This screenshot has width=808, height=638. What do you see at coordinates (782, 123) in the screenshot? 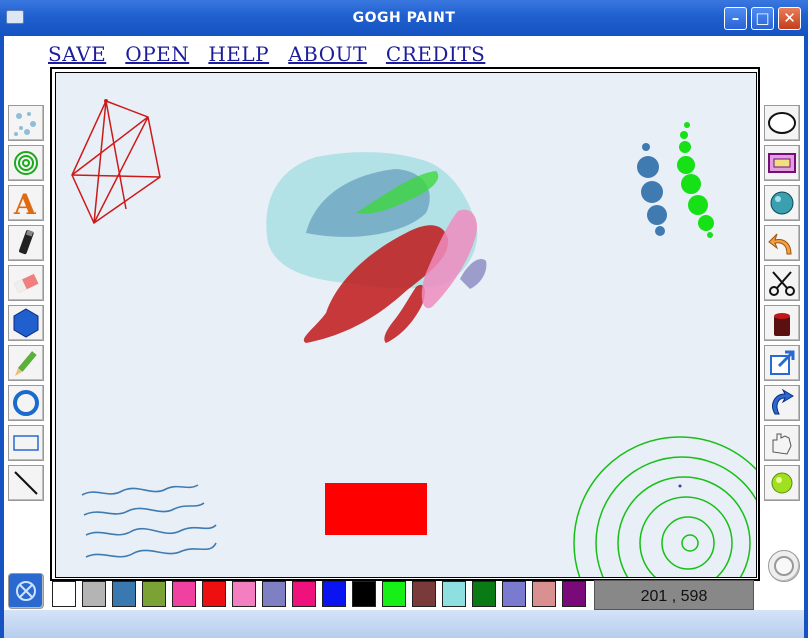
I see `ellipse-icon` at bounding box center [782, 123].